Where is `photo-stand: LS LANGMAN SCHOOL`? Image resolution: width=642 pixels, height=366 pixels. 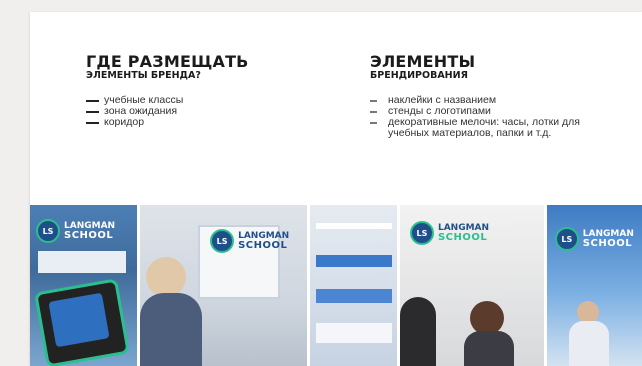 photo-stand: LS LANGMAN SCHOOL is located at coordinates (84, 285).